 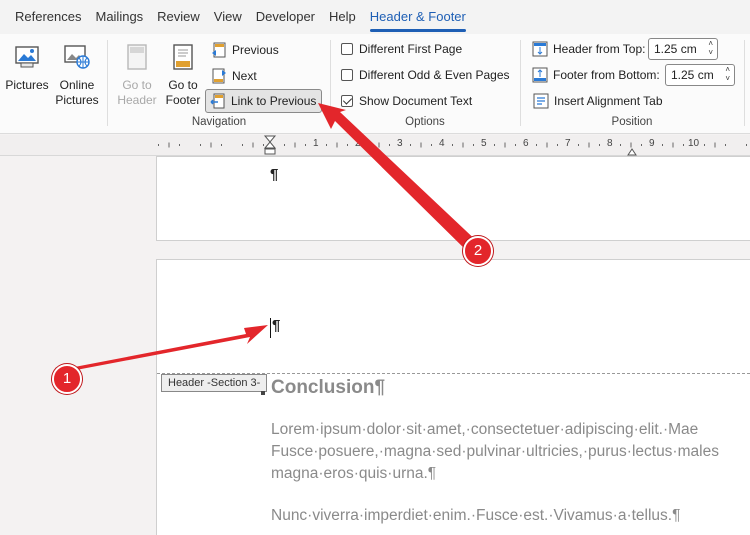 I want to click on arrow-2-icon, so click(x=400, y=179).